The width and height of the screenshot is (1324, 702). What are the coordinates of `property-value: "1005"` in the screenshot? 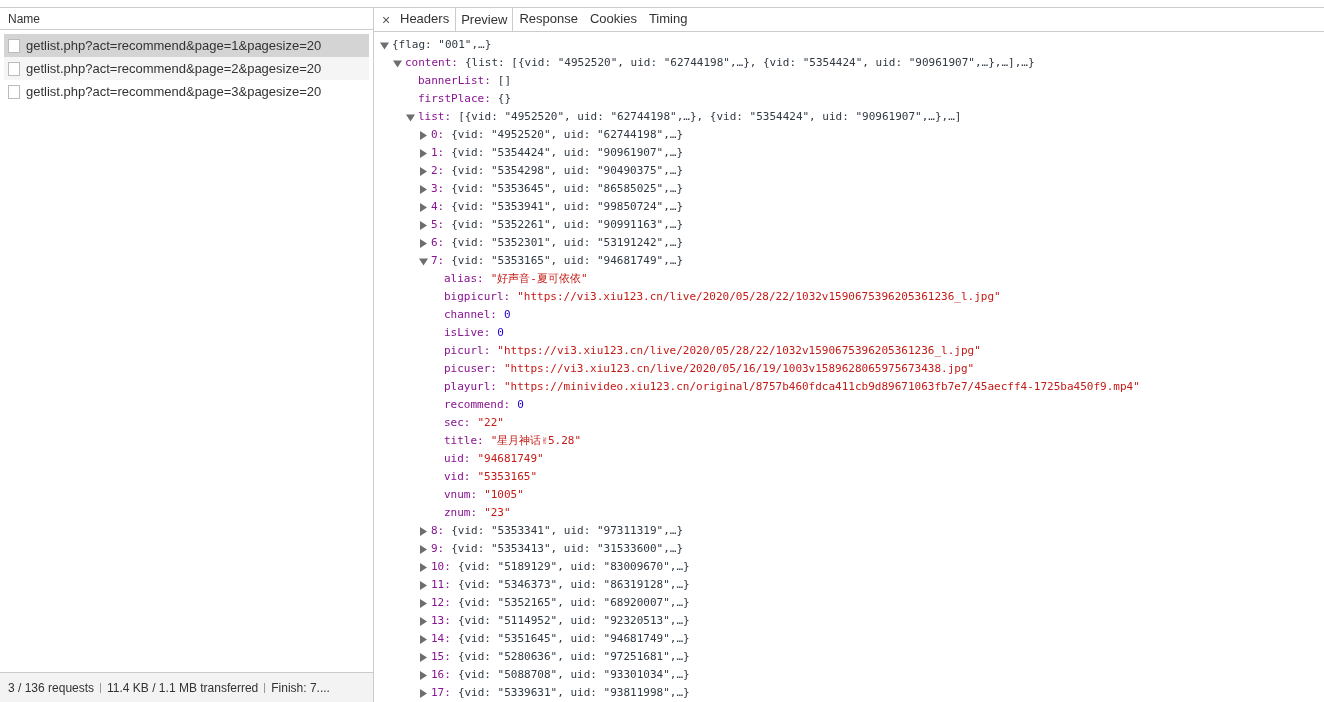 It's located at (504, 494).